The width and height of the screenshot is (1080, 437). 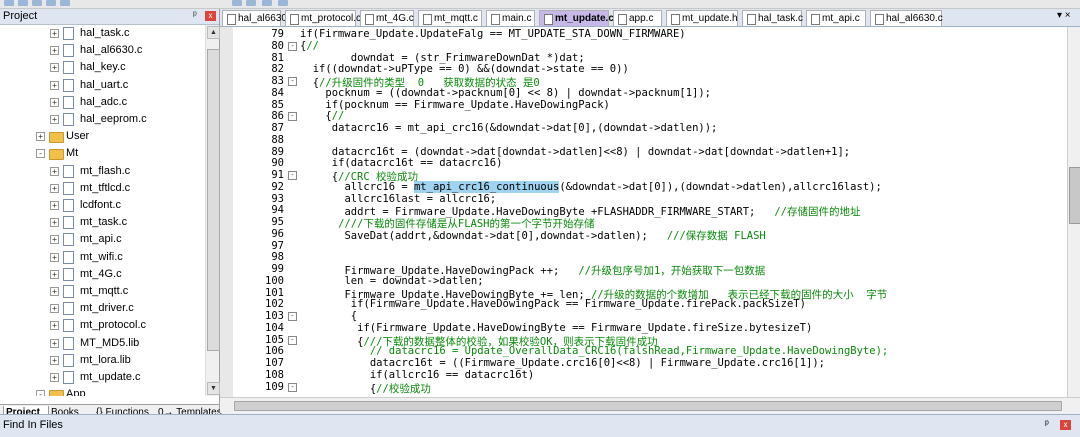 What do you see at coordinates (102, 50) in the screenshot?
I see `tree-item: + hal_al6630.c` at bounding box center [102, 50].